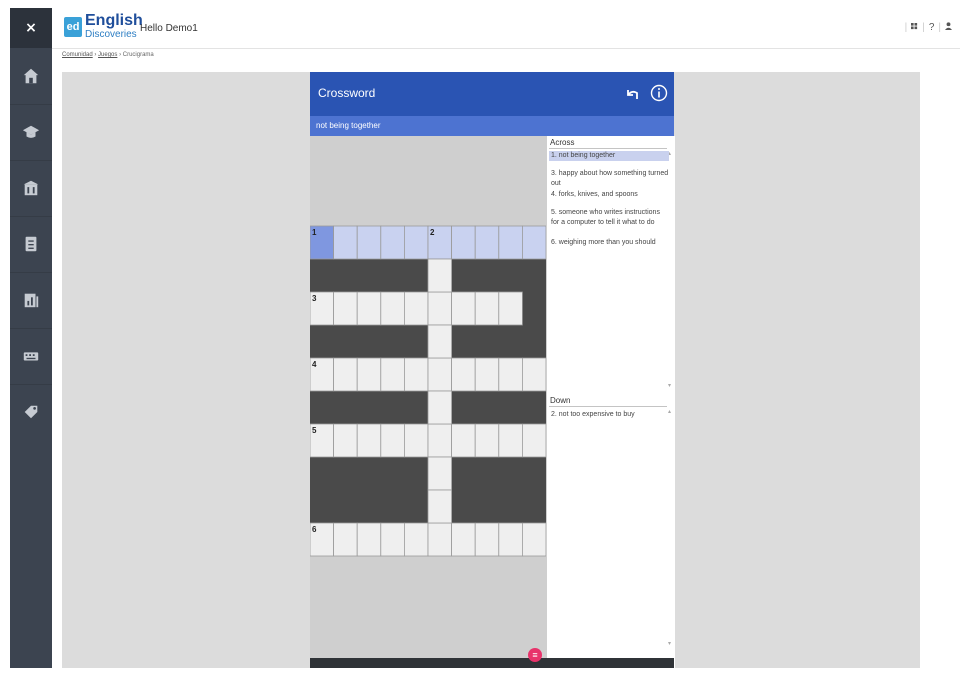  Describe the element at coordinates (169, 28) in the screenshot. I see `greeting-text: Hello Demo1` at that location.